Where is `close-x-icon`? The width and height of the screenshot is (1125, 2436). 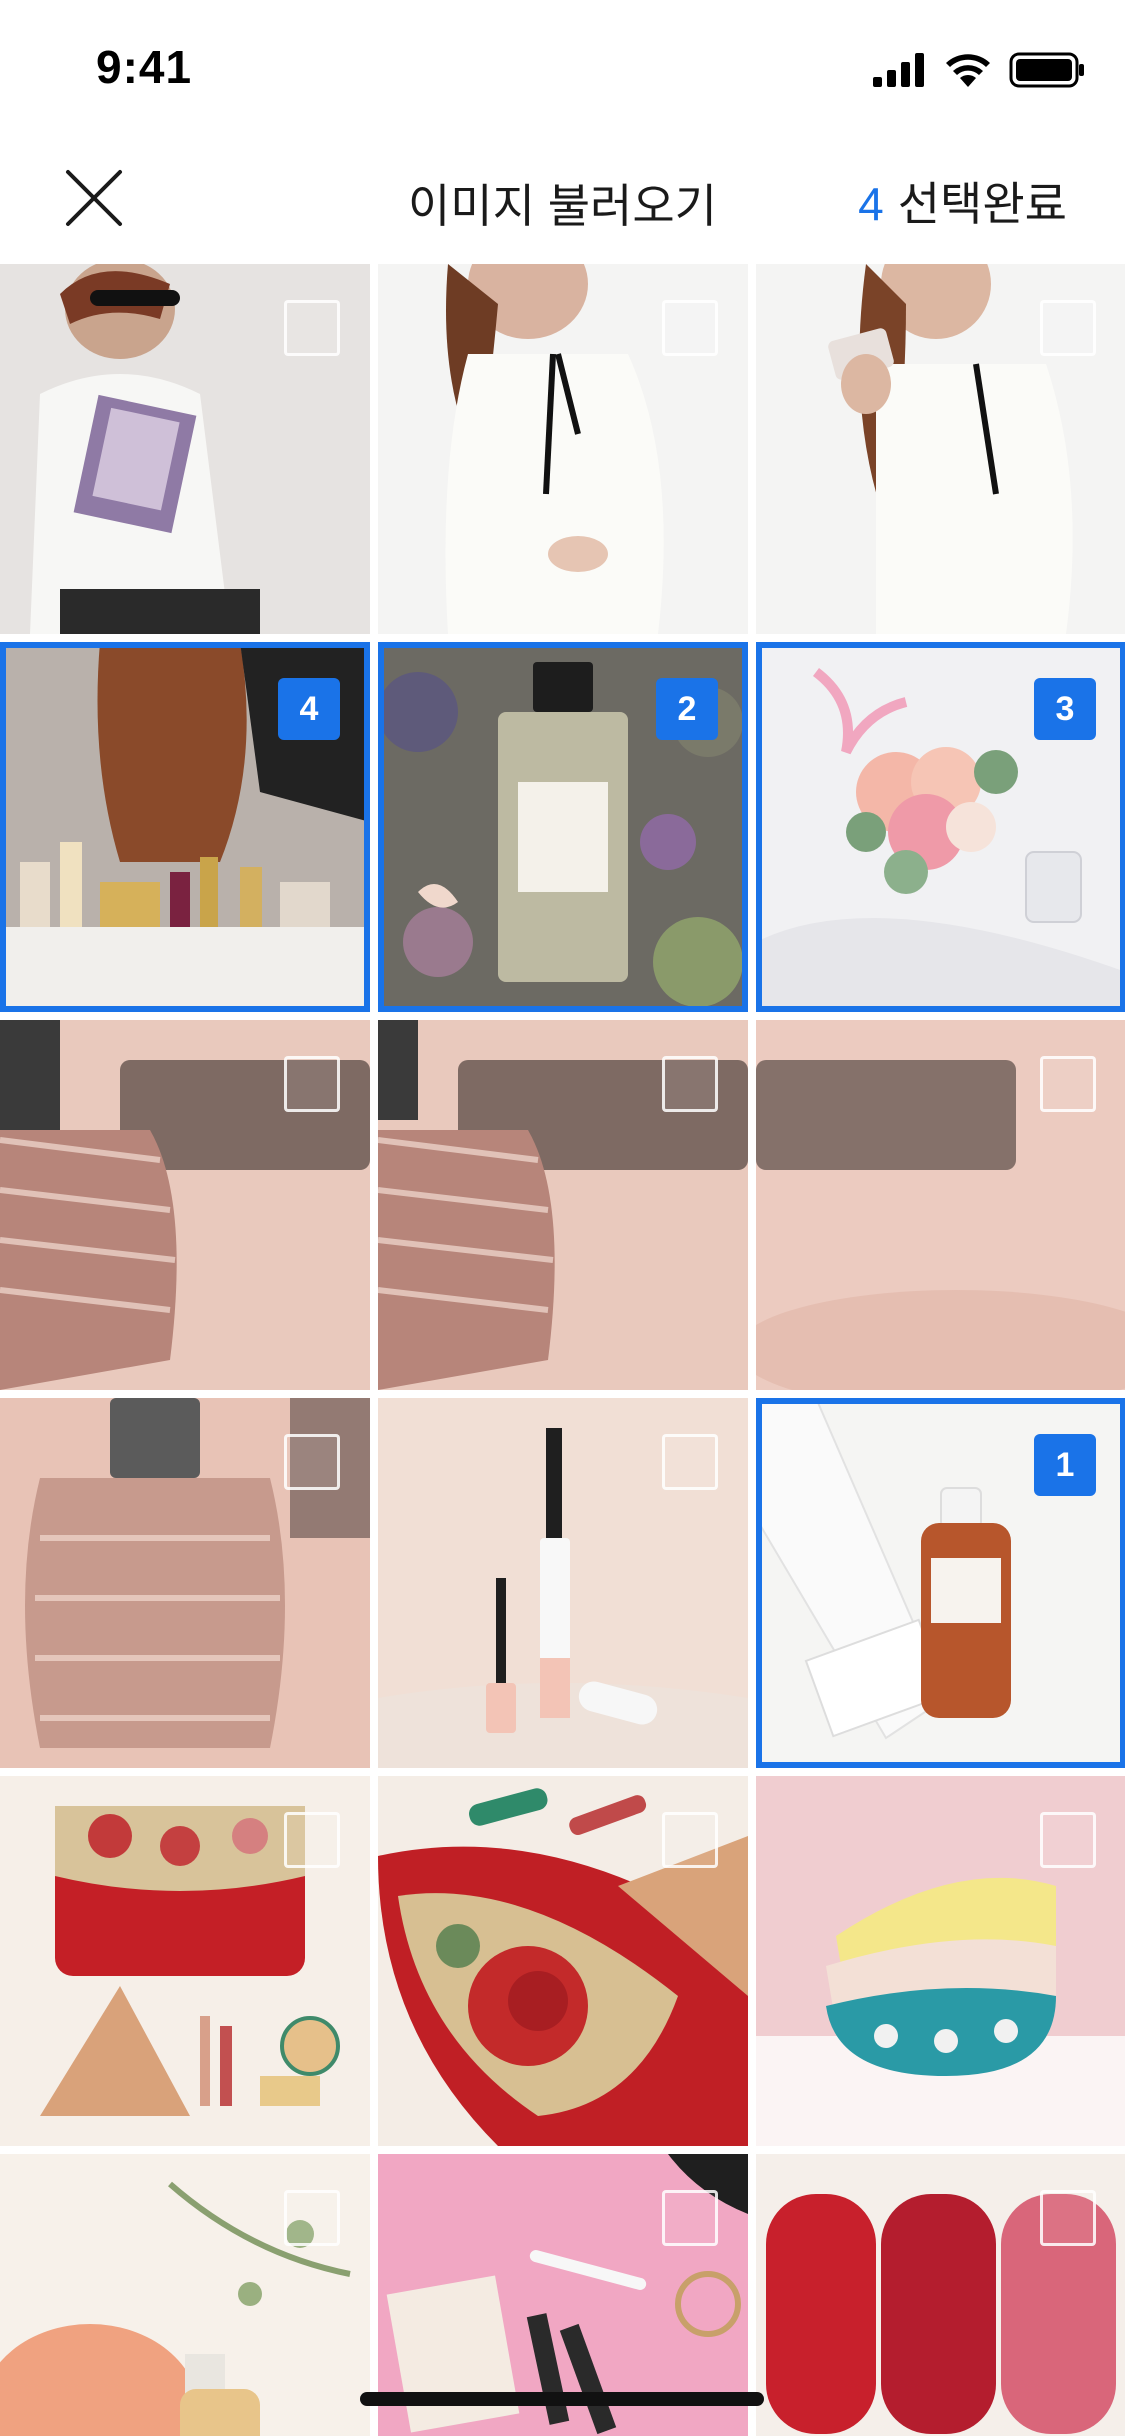
close-x-icon is located at coordinates (94, 198).